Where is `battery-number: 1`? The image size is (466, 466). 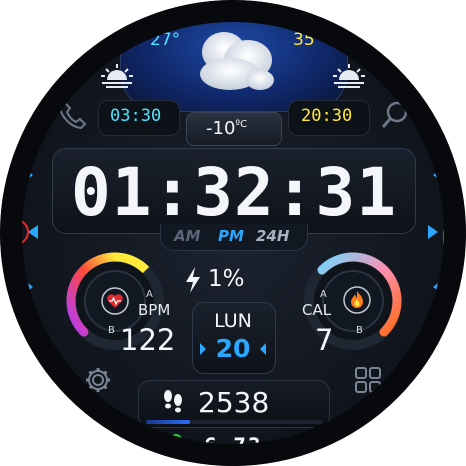
battery-number: 1 is located at coordinates (215, 279).